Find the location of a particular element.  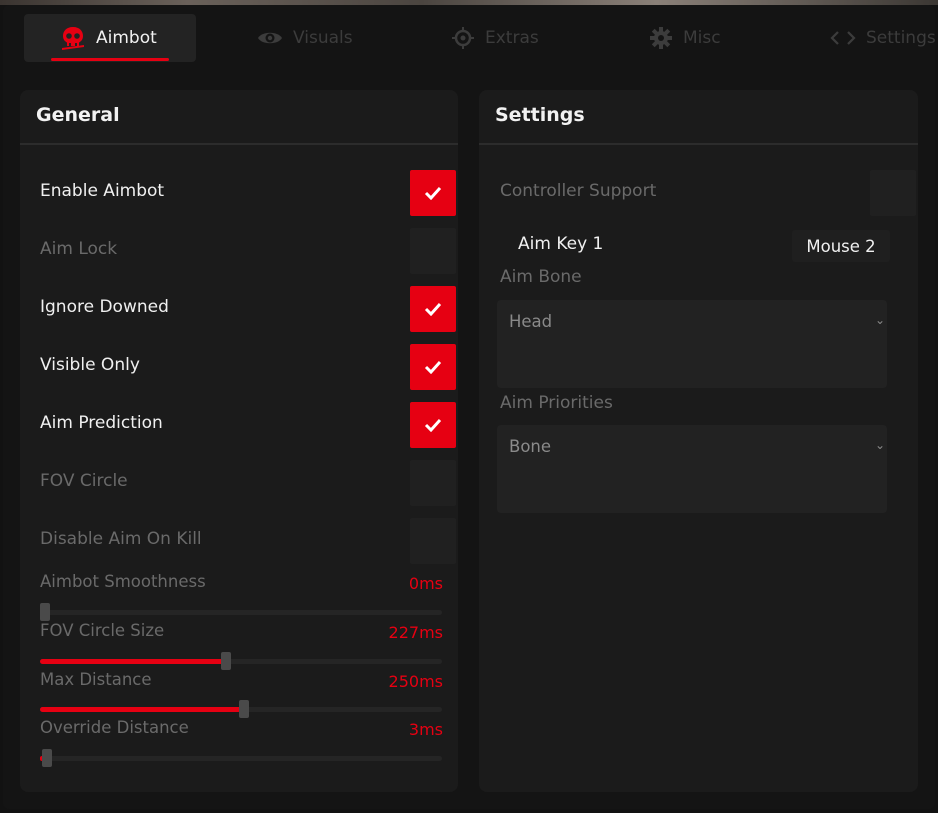

visible-only-label: Visible Only is located at coordinates (90, 365).